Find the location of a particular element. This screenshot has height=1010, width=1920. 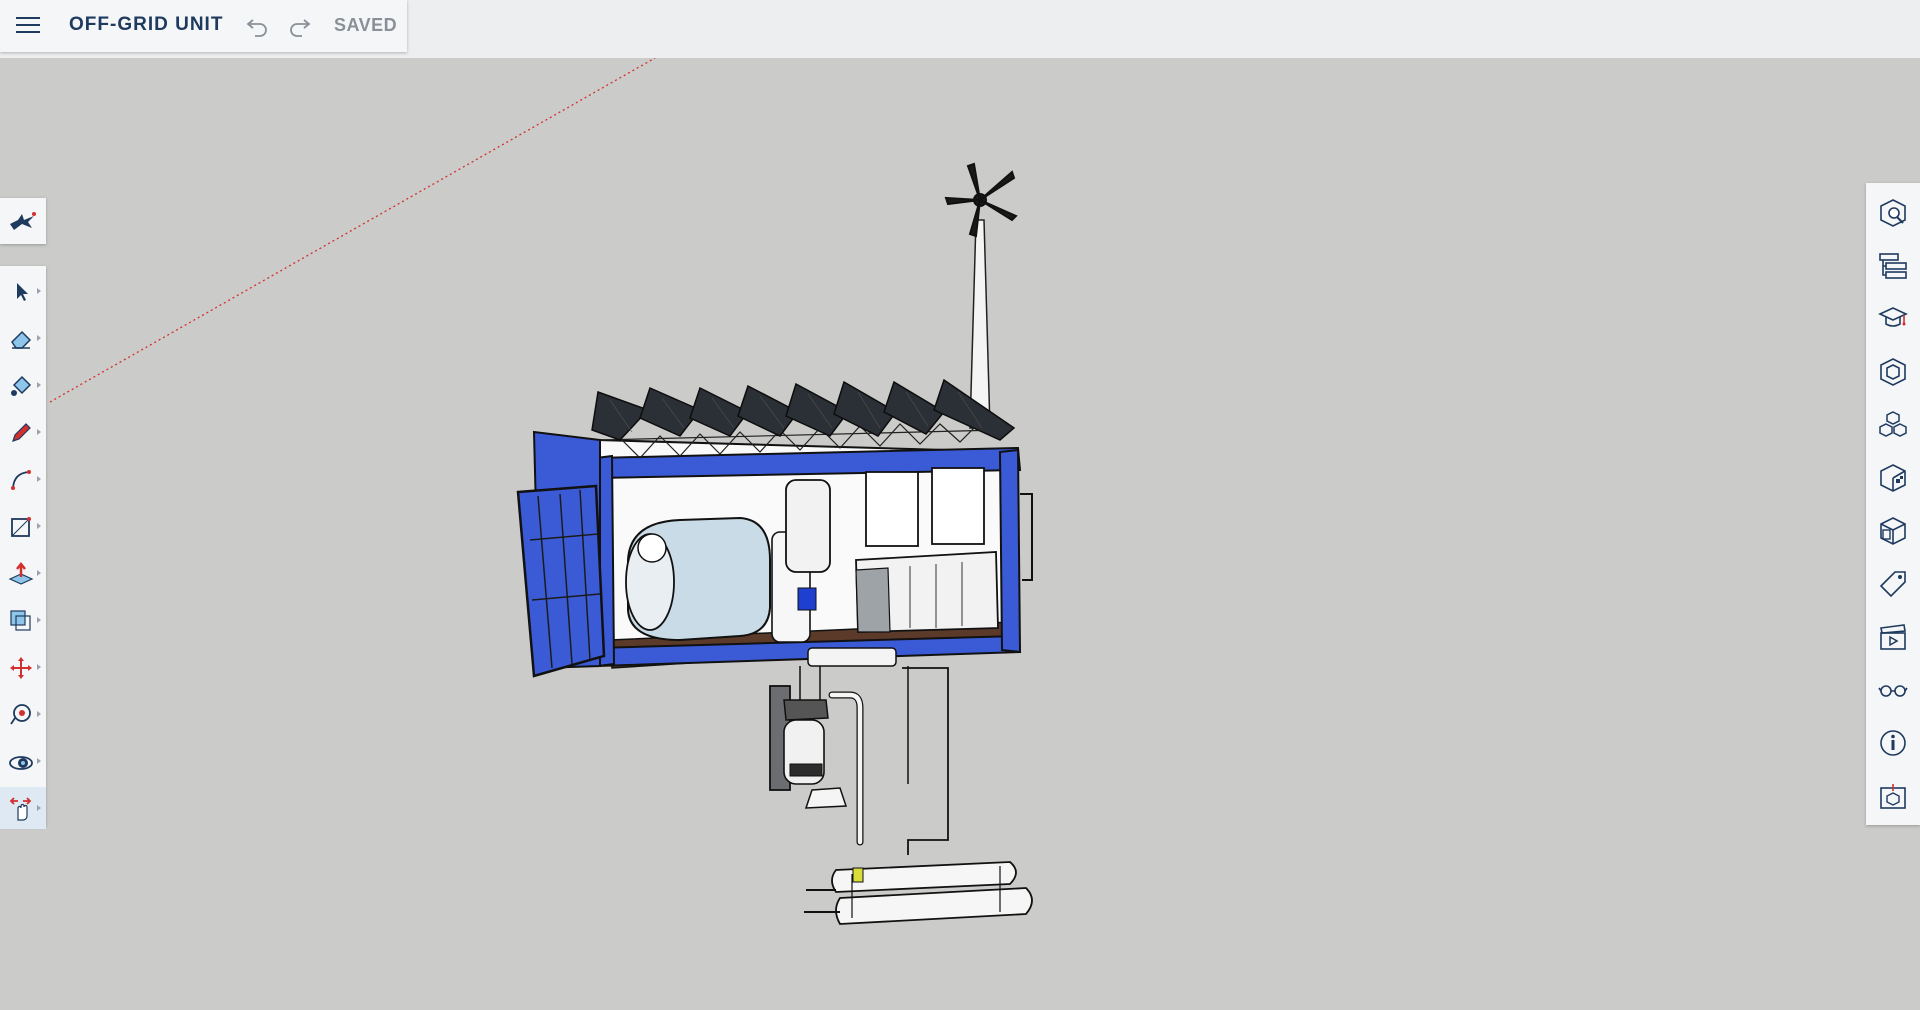

document-title: OFF-GRID UNIT is located at coordinates (146, 25).